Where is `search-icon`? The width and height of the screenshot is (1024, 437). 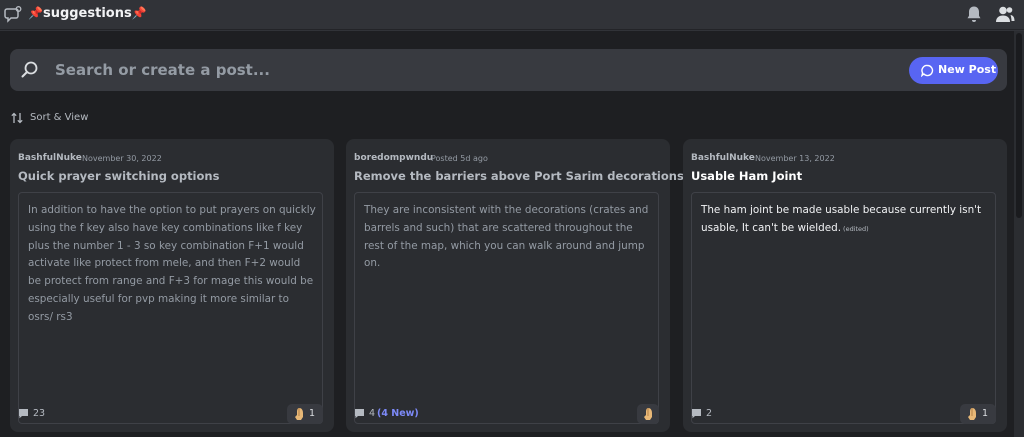
search-icon is located at coordinates (29, 69).